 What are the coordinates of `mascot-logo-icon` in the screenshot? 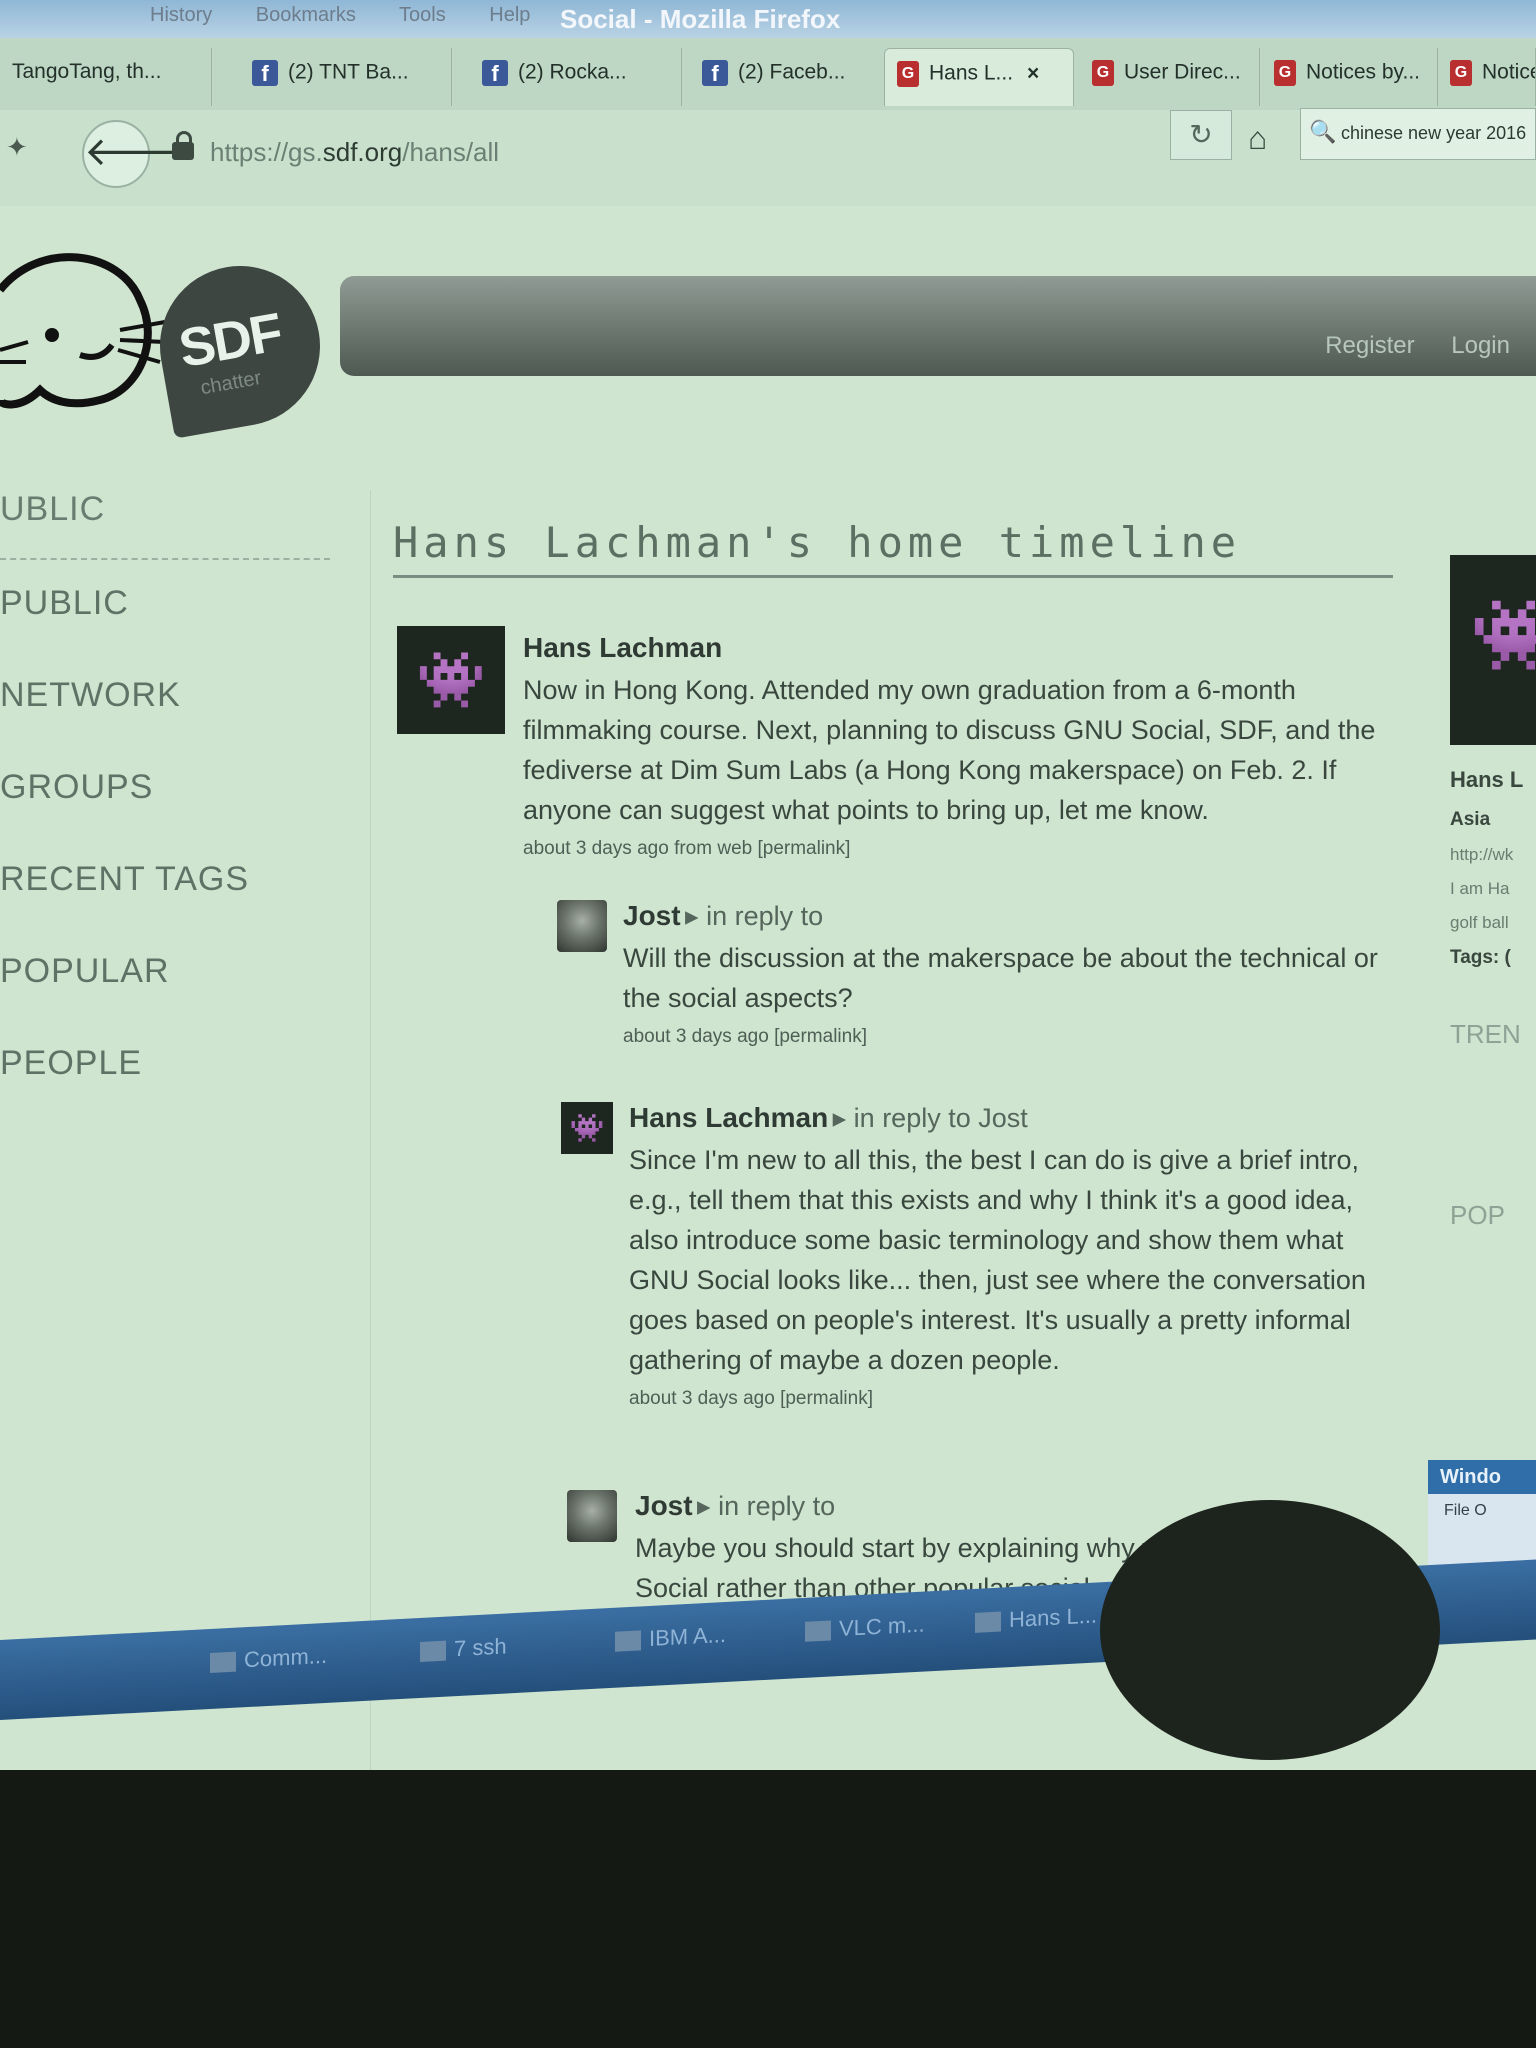 It's located at (83, 331).